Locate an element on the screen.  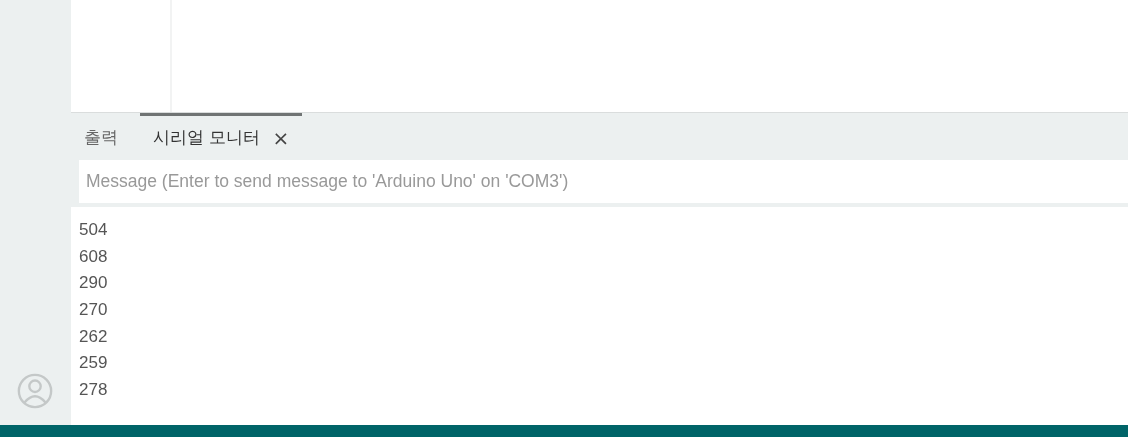
output-line: 262 is located at coordinates (94, 336).